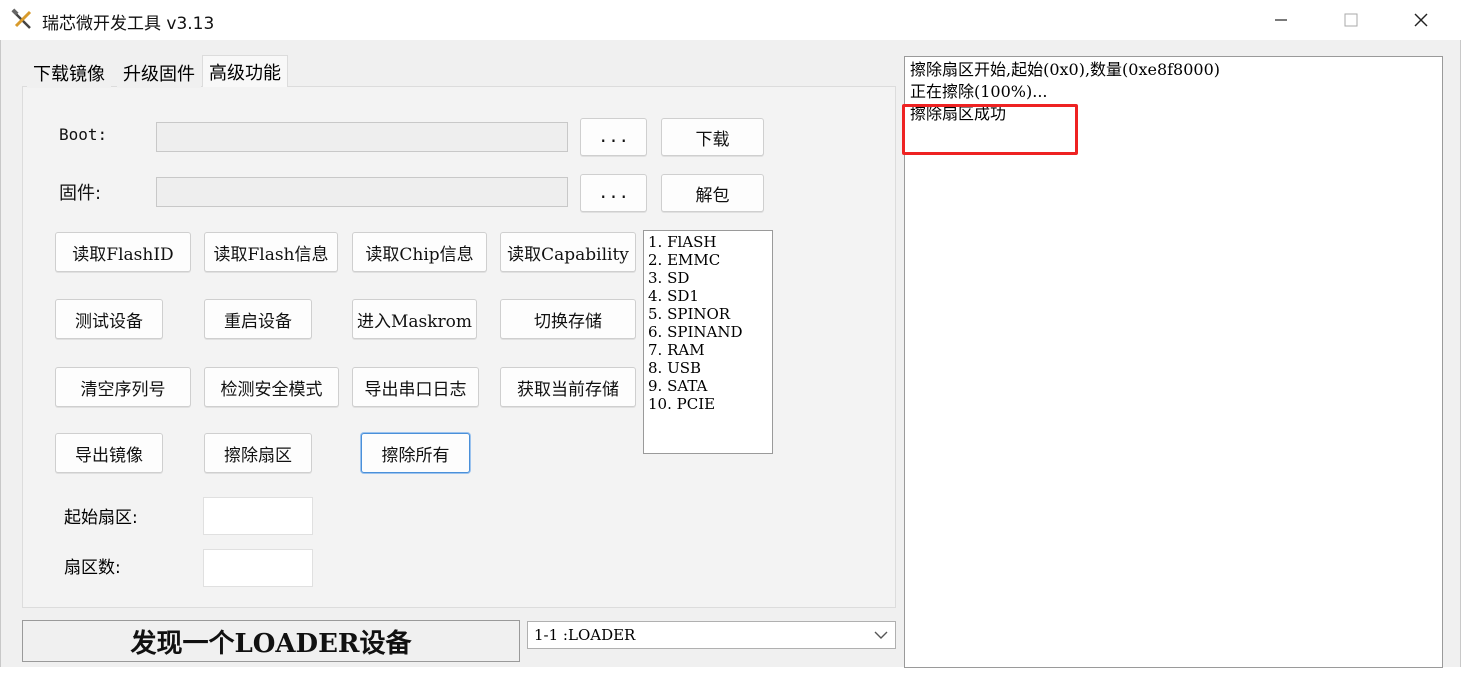  Describe the element at coordinates (362, 192) in the screenshot. I see `firmware-path-field` at that location.